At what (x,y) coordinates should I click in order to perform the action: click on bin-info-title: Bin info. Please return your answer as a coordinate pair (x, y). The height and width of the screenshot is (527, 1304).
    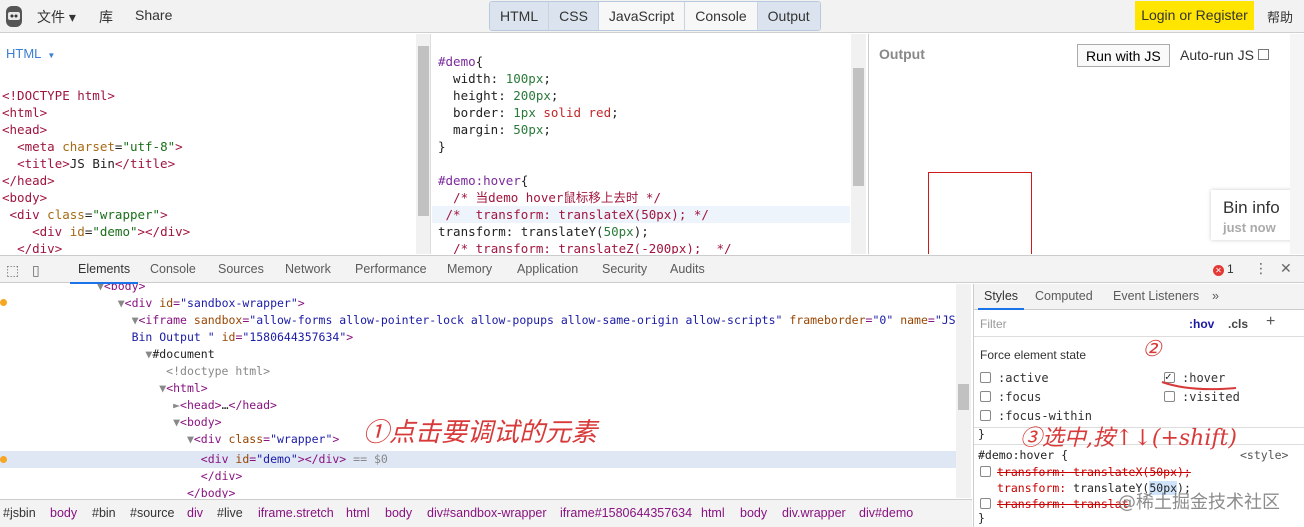
    Looking at the image, I should click on (1251, 207).